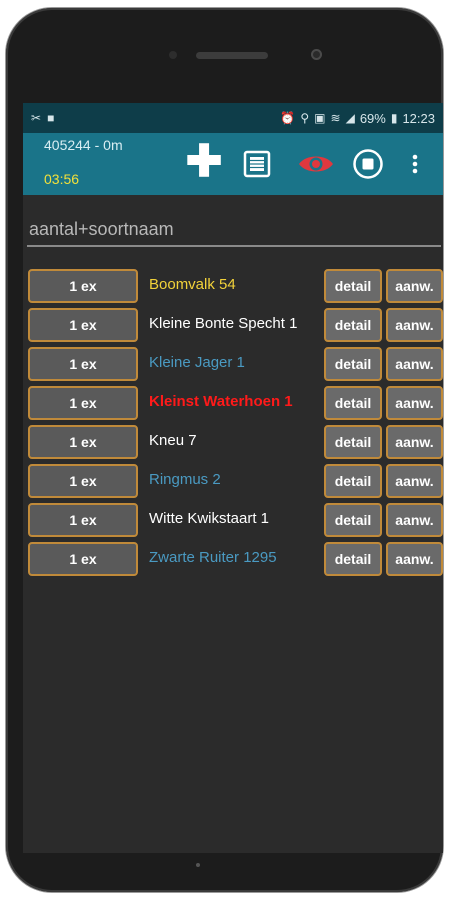 This screenshot has width=449, height=898. Describe the element at coordinates (350, 118) in the screenshot. I see `signal-icon: ◢` at that location.